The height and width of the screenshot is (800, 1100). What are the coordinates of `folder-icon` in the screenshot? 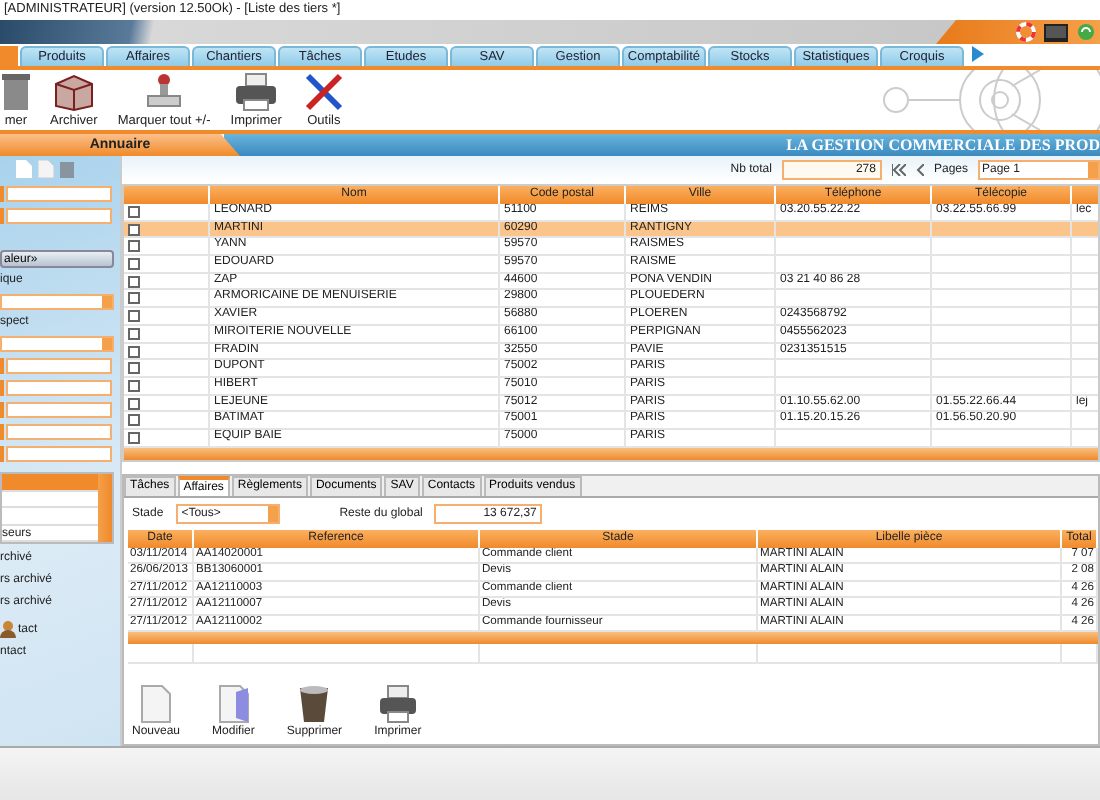 It's located at (233, 704).